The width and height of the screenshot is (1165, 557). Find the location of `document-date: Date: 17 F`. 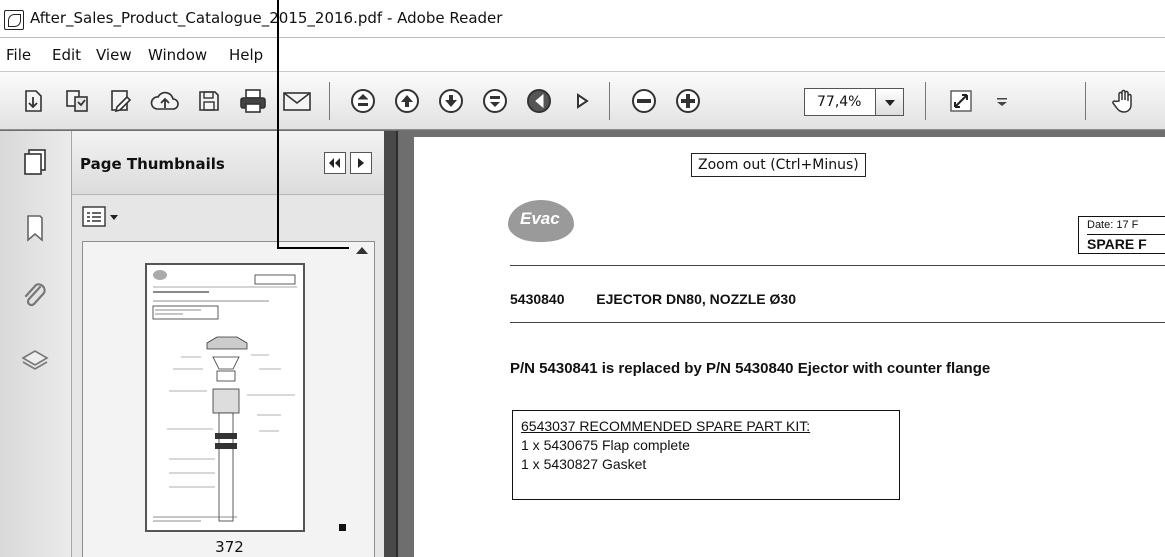

document-date: Date: 17 F is located at coordinates (1113, 225).